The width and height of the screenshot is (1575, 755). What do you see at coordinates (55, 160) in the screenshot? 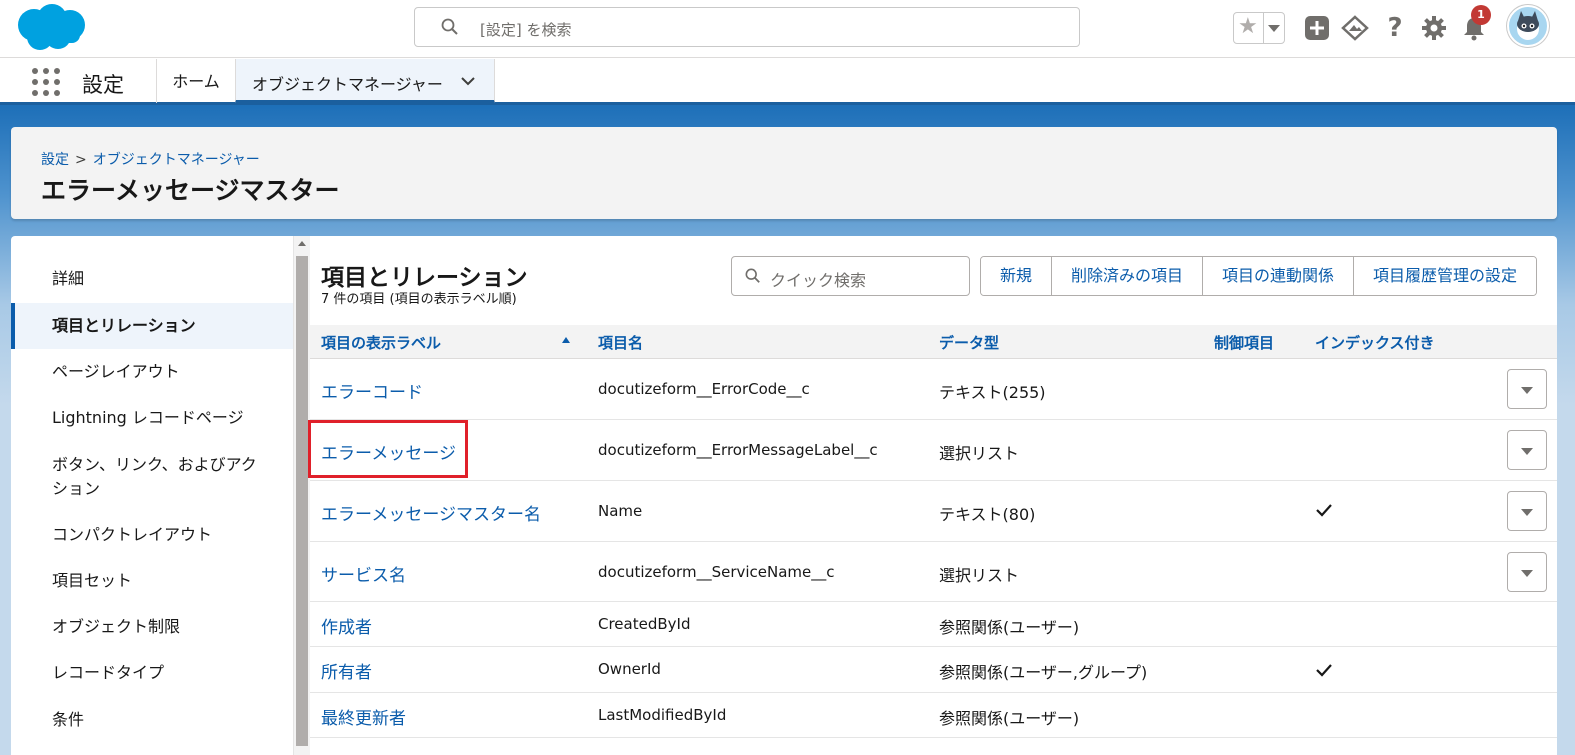
I see `breadcrumb-setup-link: 設定` at bounding box center [55, 160].